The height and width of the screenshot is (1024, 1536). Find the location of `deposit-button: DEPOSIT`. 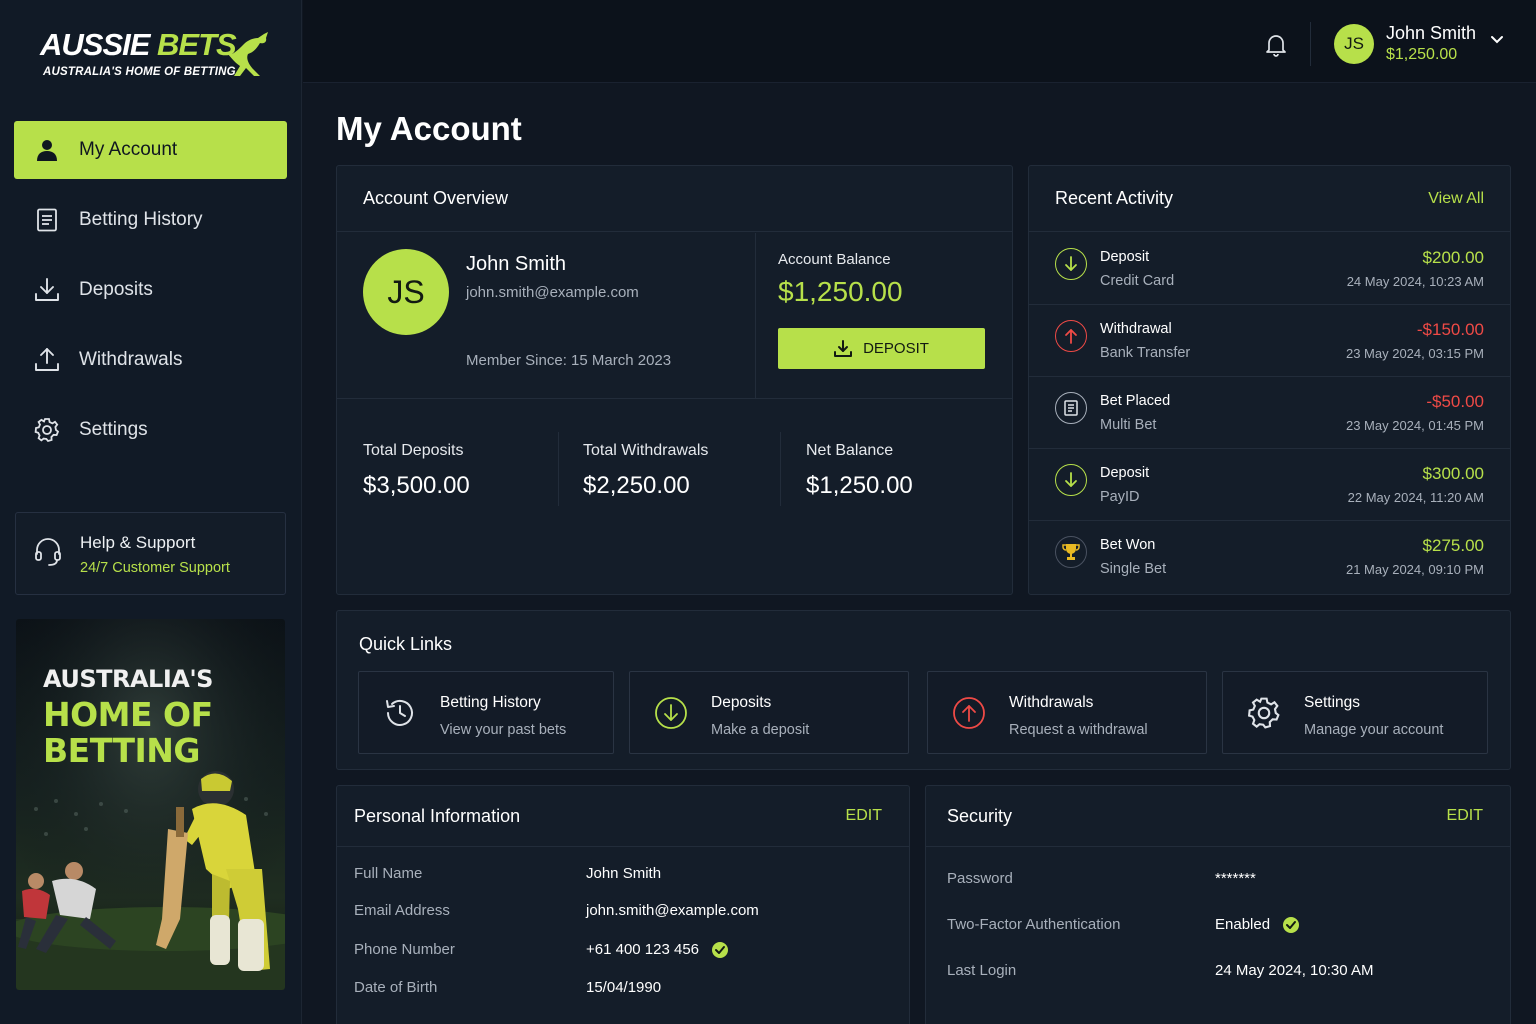

deposit-button: DEPOSIT is located at coordinates (881, 348).